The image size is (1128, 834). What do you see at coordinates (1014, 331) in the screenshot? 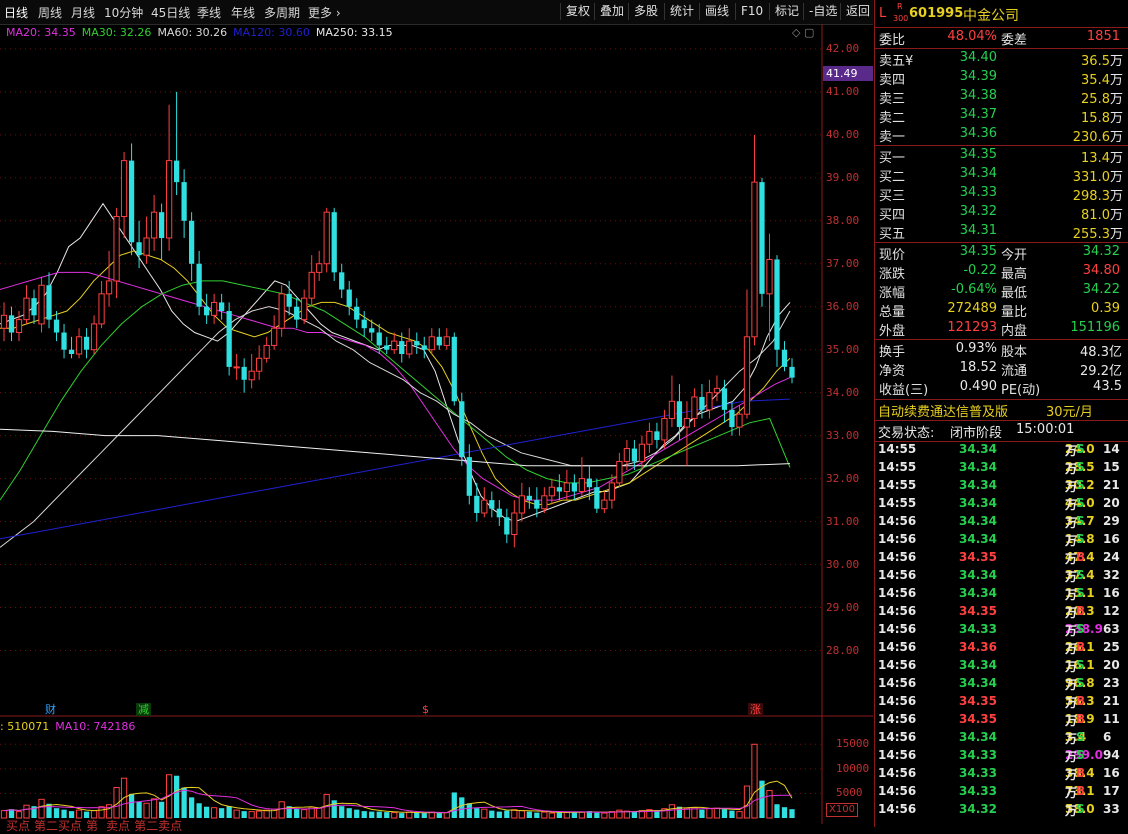
I see `stat-label: 内盘` at bounding box center [1014, 331].